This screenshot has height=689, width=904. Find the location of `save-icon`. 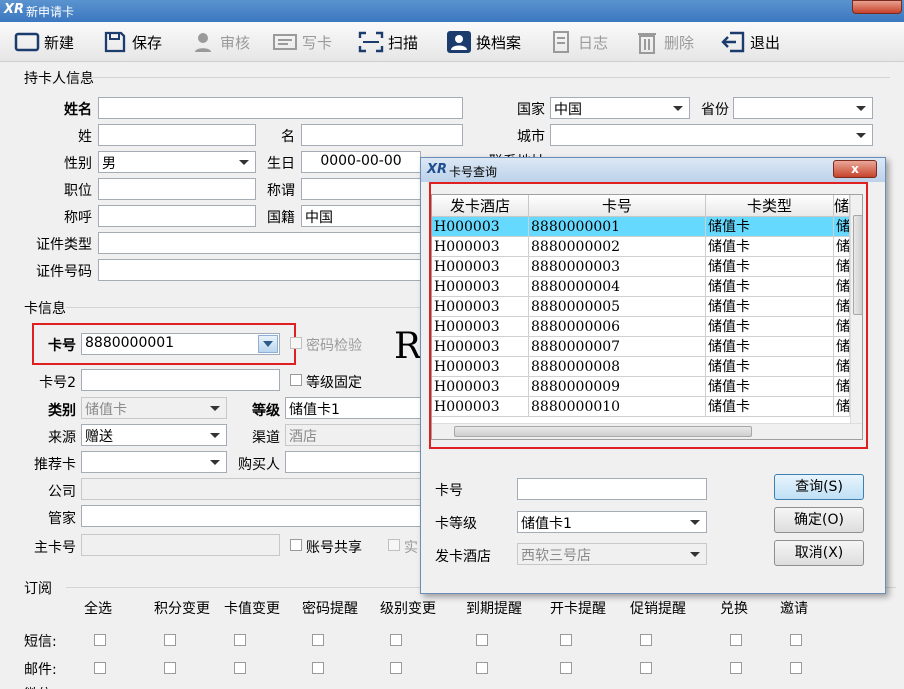

save-icon is located at coordinates (115, 42).